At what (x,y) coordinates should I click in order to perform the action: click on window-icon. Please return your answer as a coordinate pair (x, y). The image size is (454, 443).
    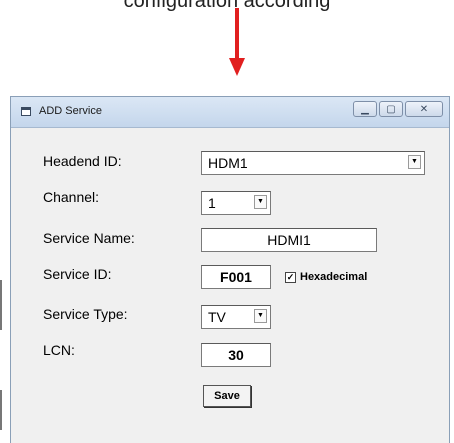
    Looking at the image, I should click on (26, 111).